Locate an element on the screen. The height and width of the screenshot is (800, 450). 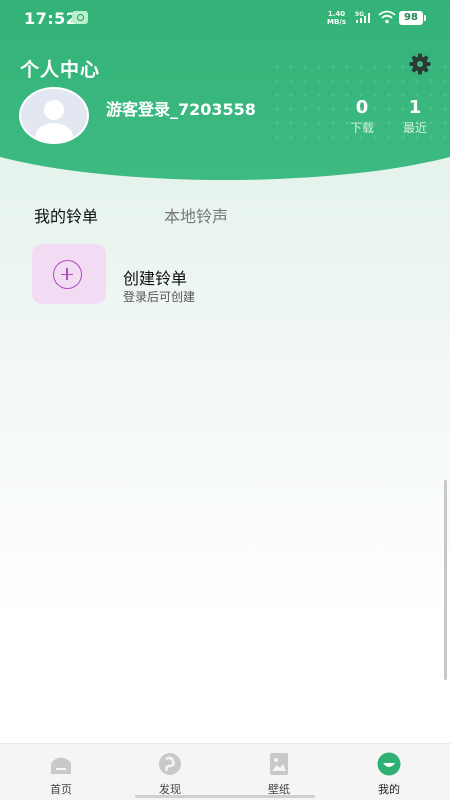
add-icon is located at coordinates (67, 274).